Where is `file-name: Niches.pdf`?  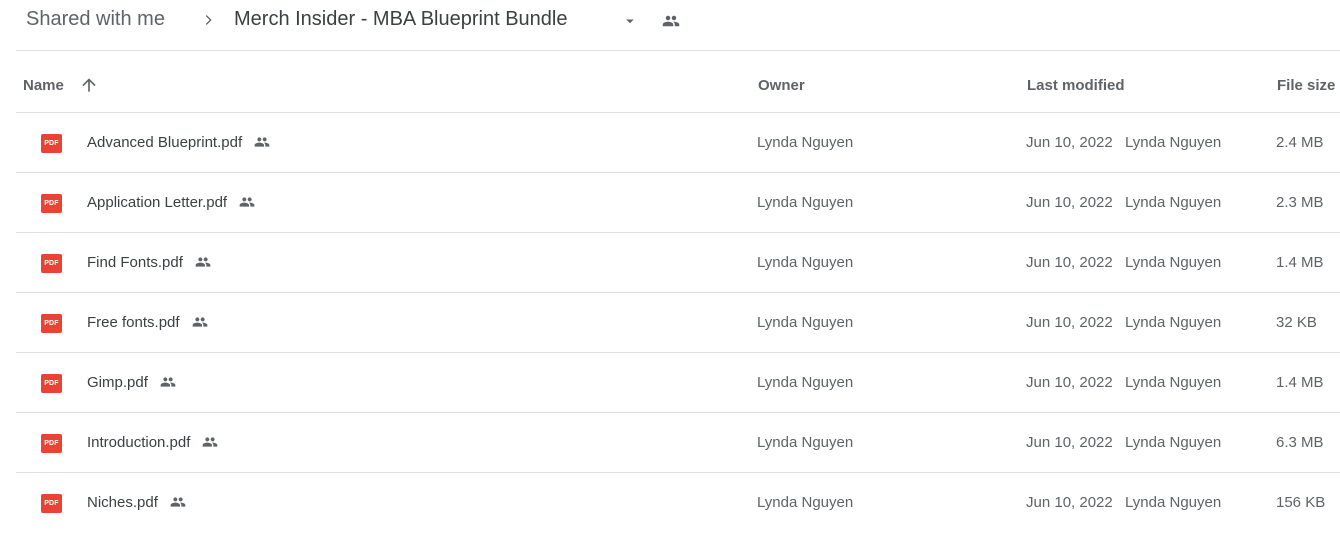
file-name: Niches.pdf is located at coordinates (138, 502).